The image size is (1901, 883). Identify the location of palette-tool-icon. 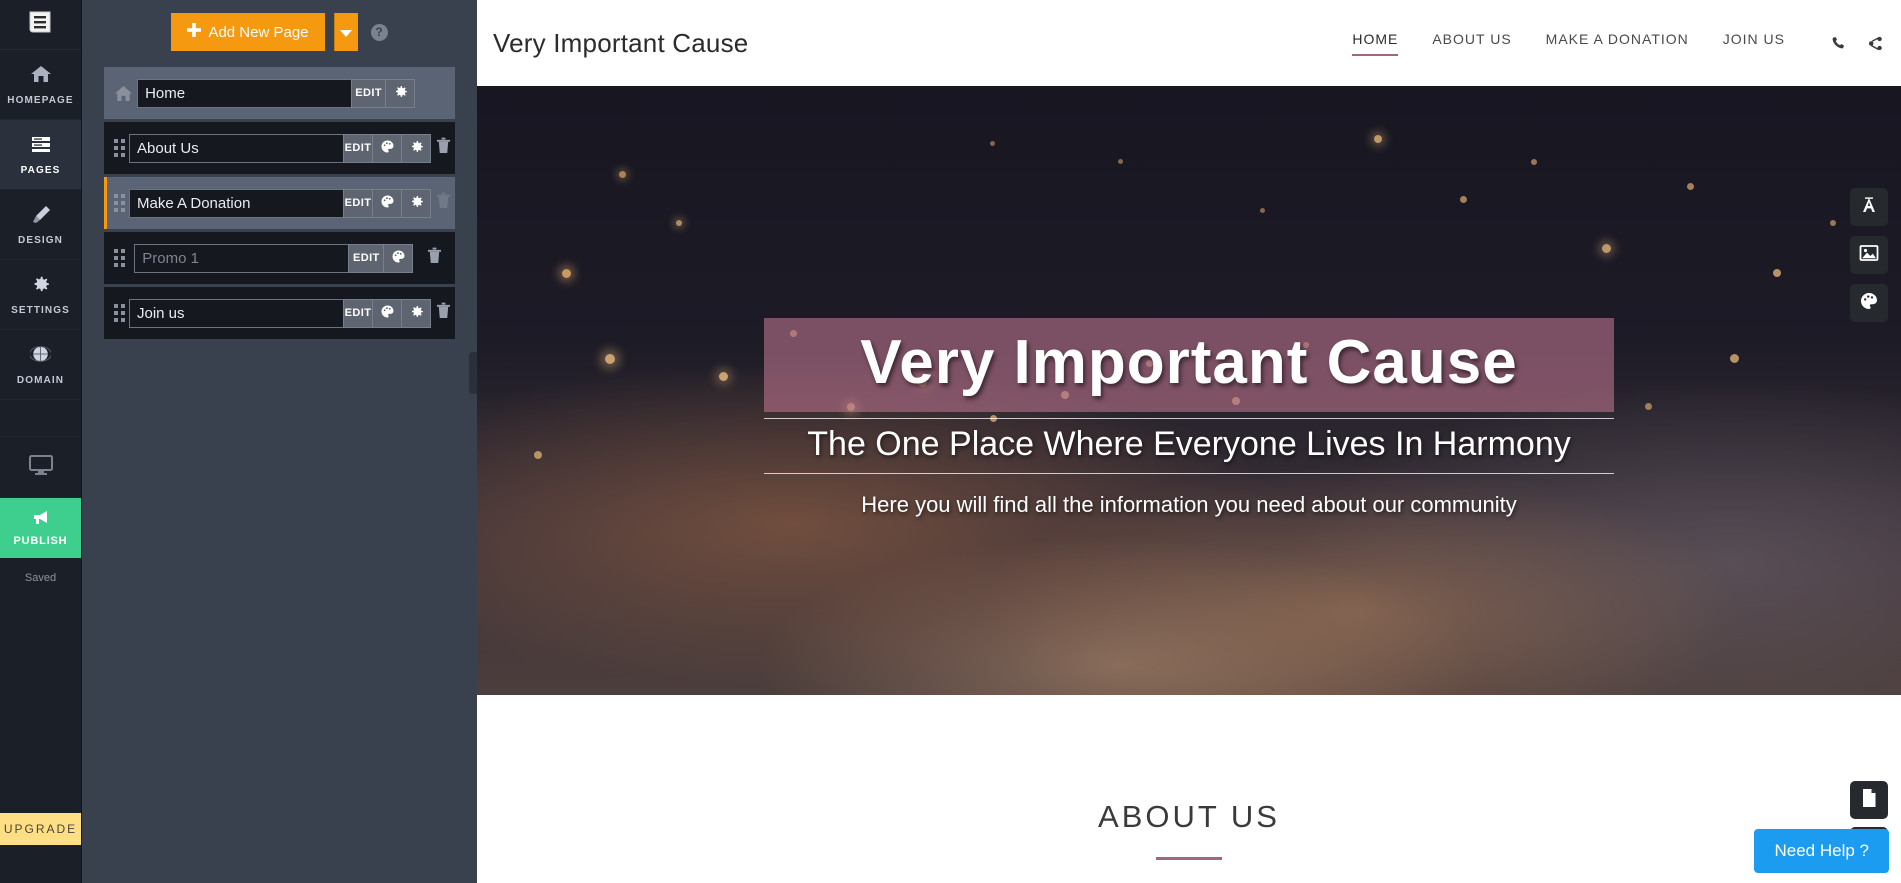
(1869, 303).